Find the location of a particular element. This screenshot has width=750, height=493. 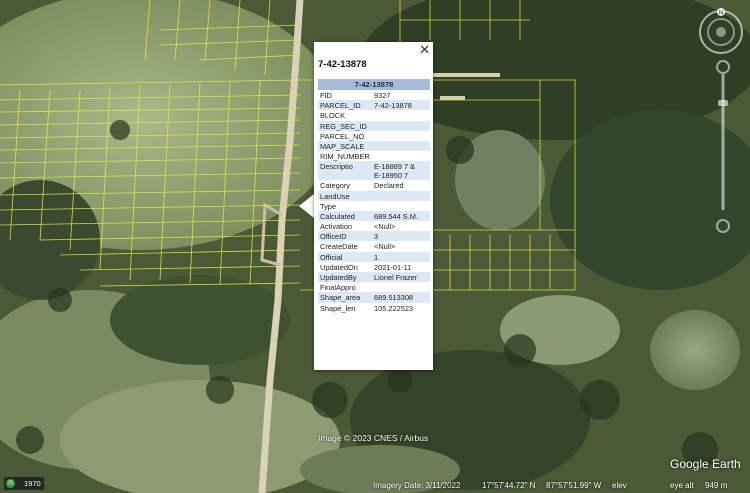

attr-value: 689.544 S.M. is located at coordinates (401, 216).